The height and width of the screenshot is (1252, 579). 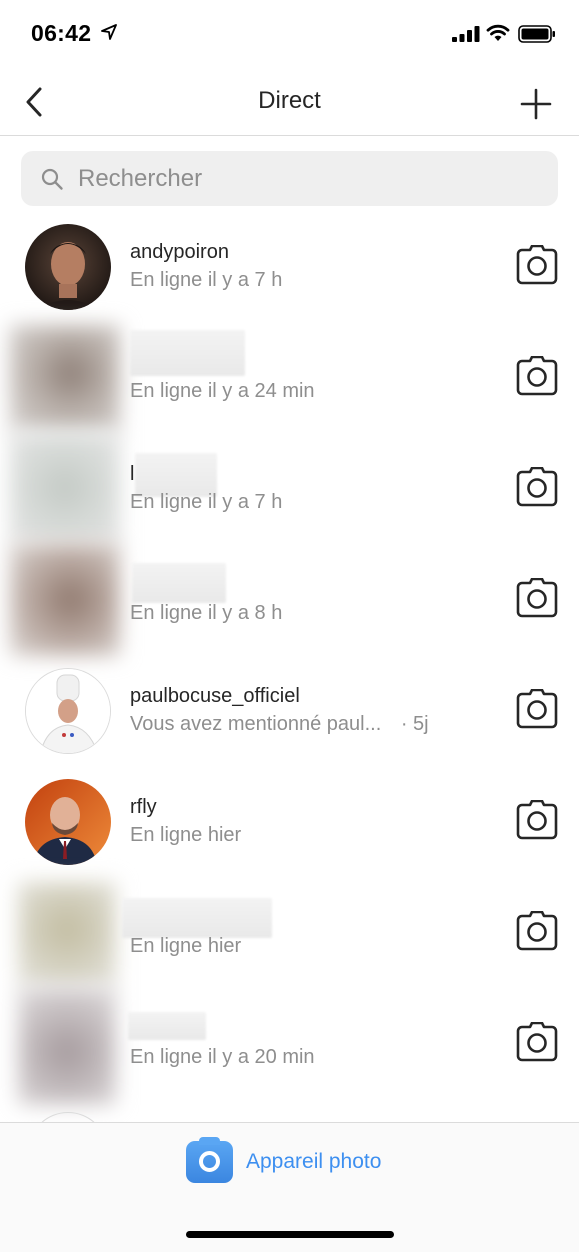 I want to click on conversation-time: · 5j, so click(x=414, y=724).